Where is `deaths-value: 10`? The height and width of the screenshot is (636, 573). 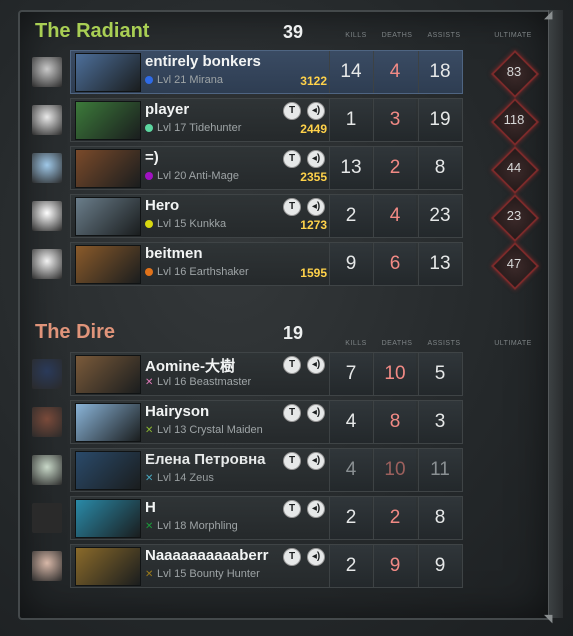
deaths-value: 10 is located at coordinates (394, 470).